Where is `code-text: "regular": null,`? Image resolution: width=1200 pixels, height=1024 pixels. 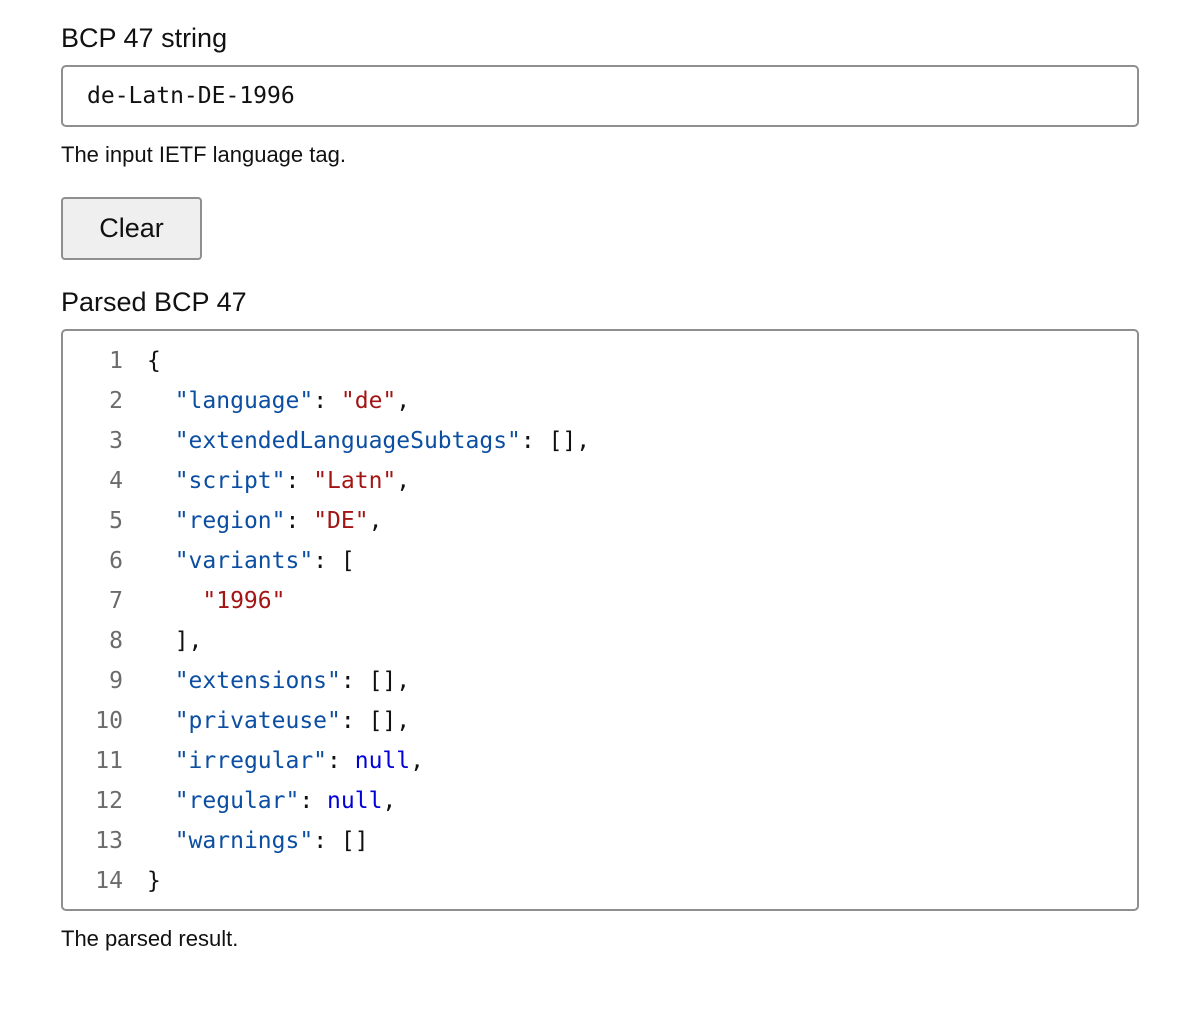
code-text: "regular": null, is located at coordinates (260, 801).